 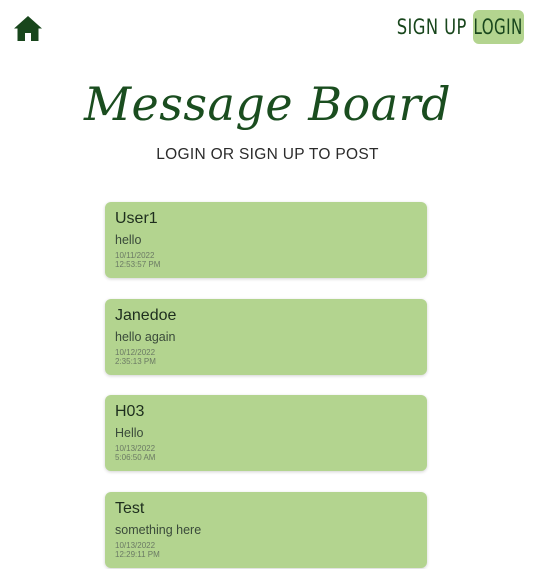 I want to click on home-button, so click(x=28, y=28).